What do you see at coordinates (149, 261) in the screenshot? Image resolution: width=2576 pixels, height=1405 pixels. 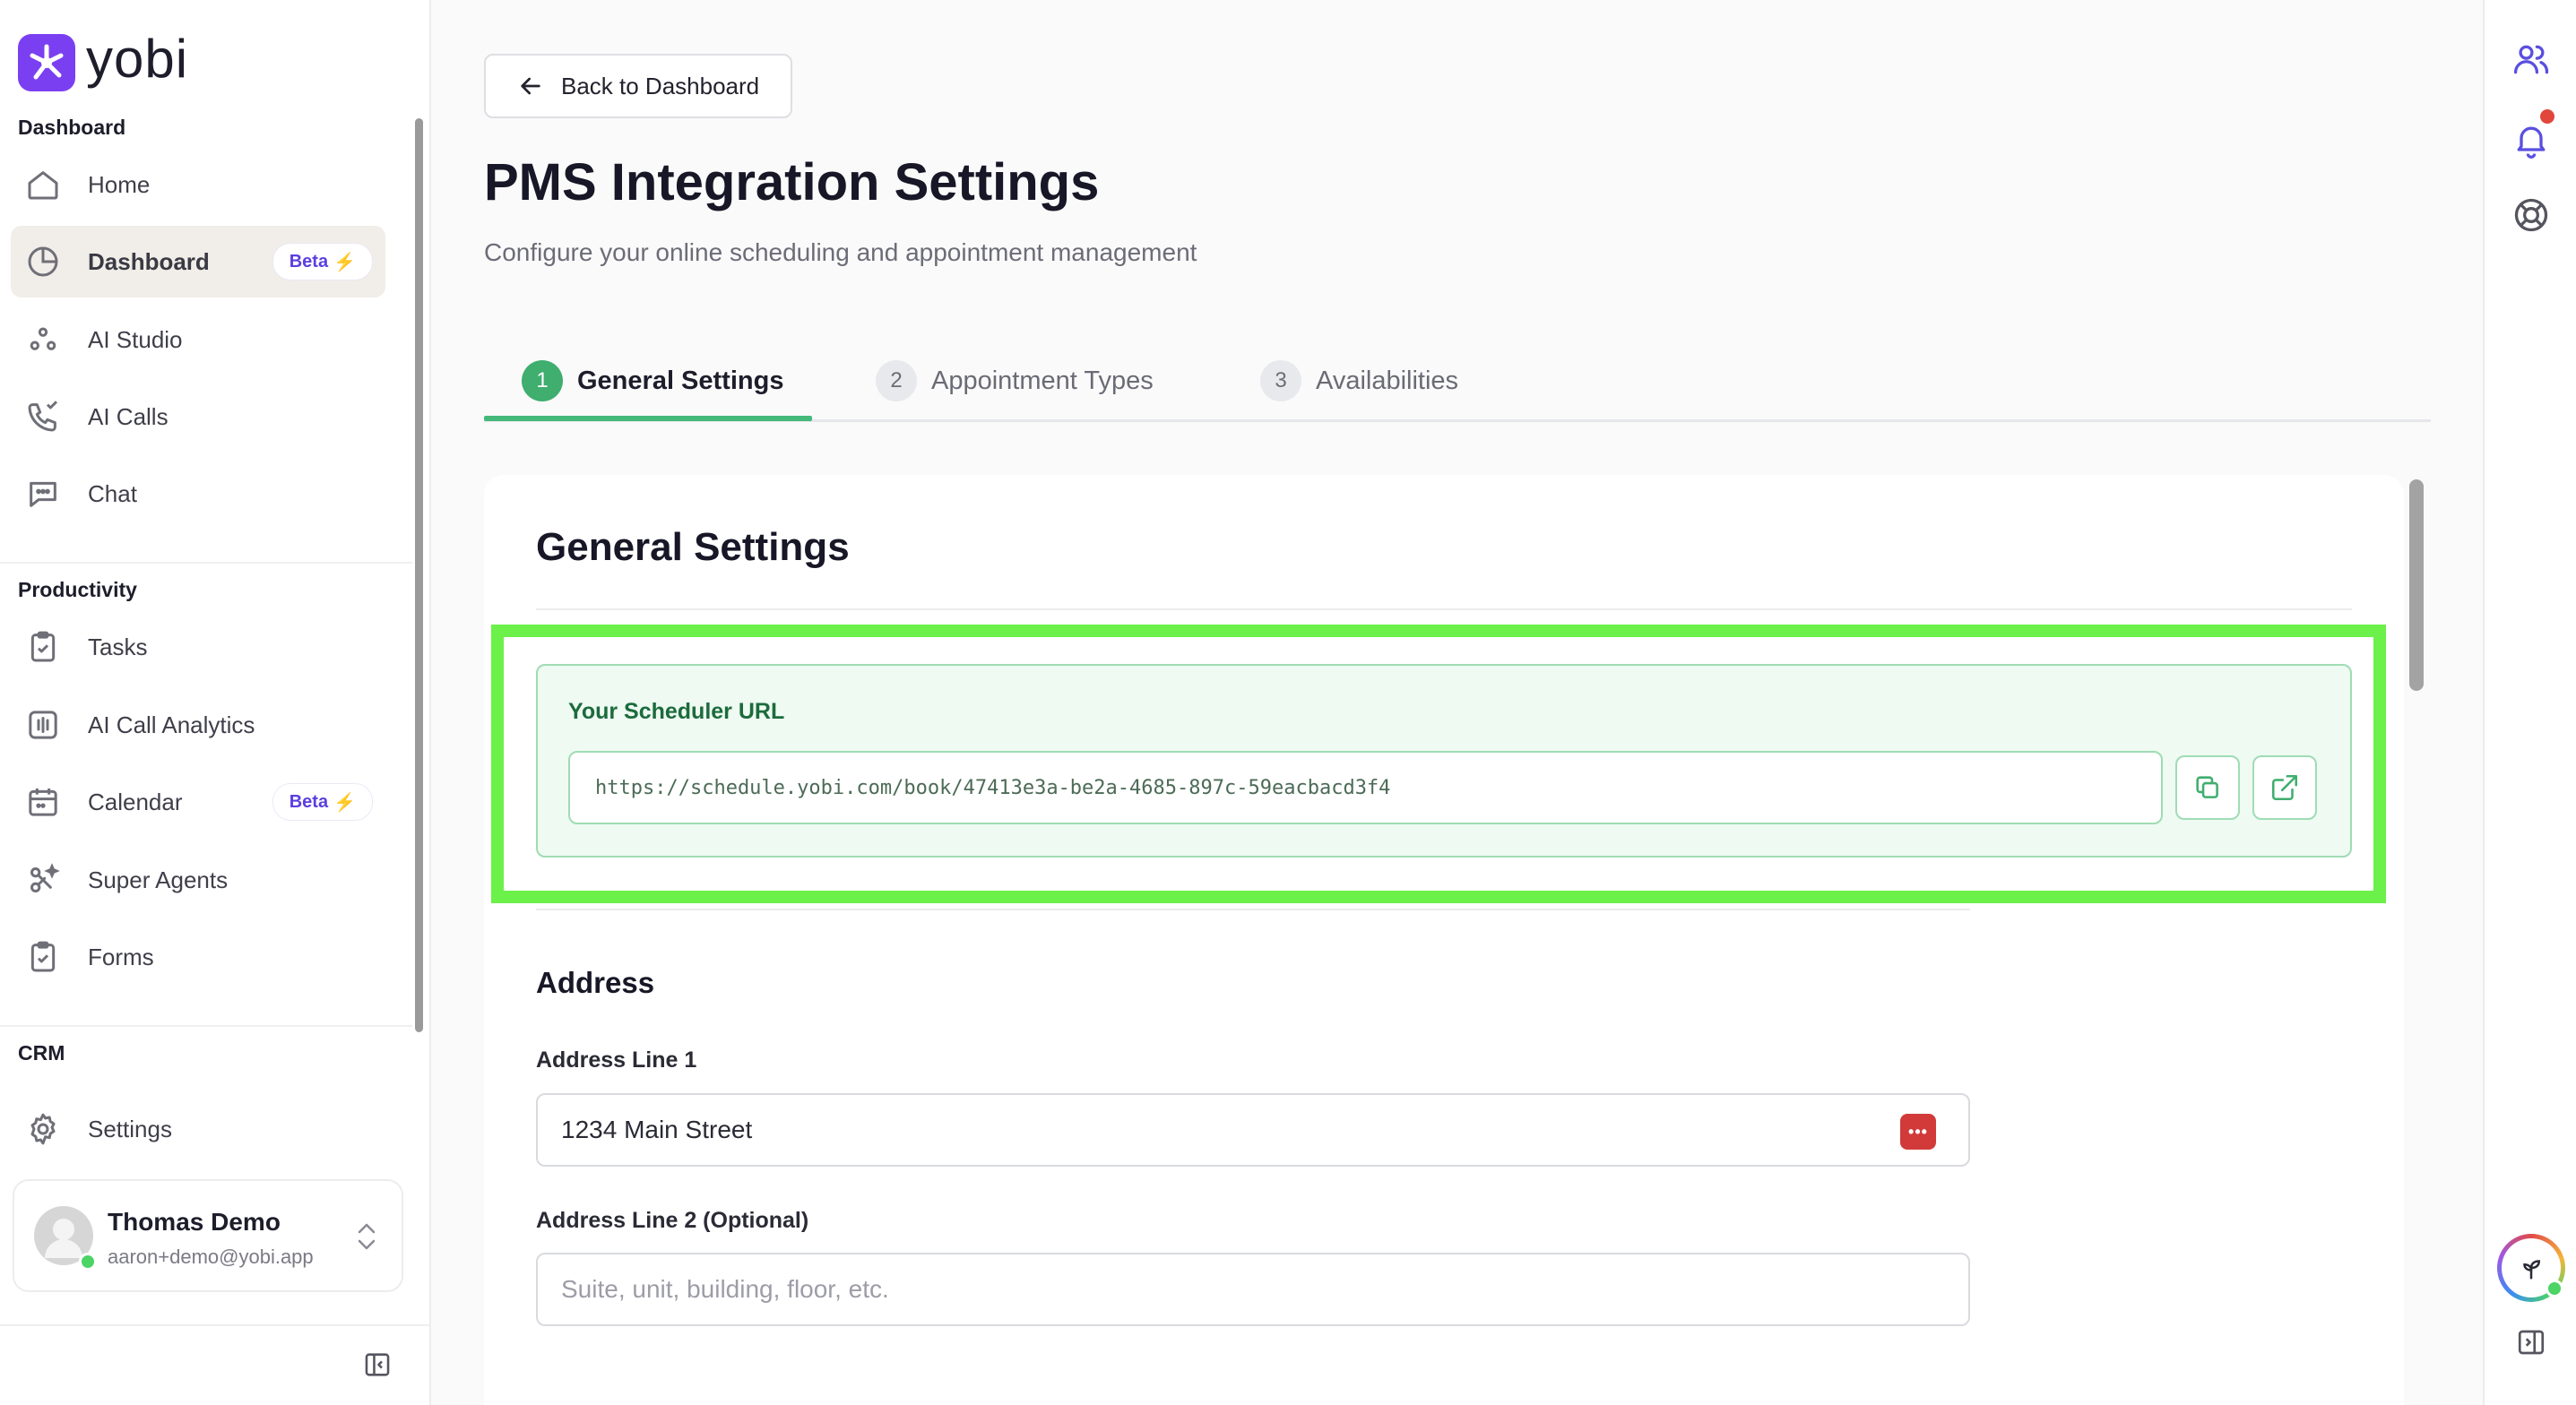 I see `sidebar-item-label: Dashboard` at bounding box center [149, 261].